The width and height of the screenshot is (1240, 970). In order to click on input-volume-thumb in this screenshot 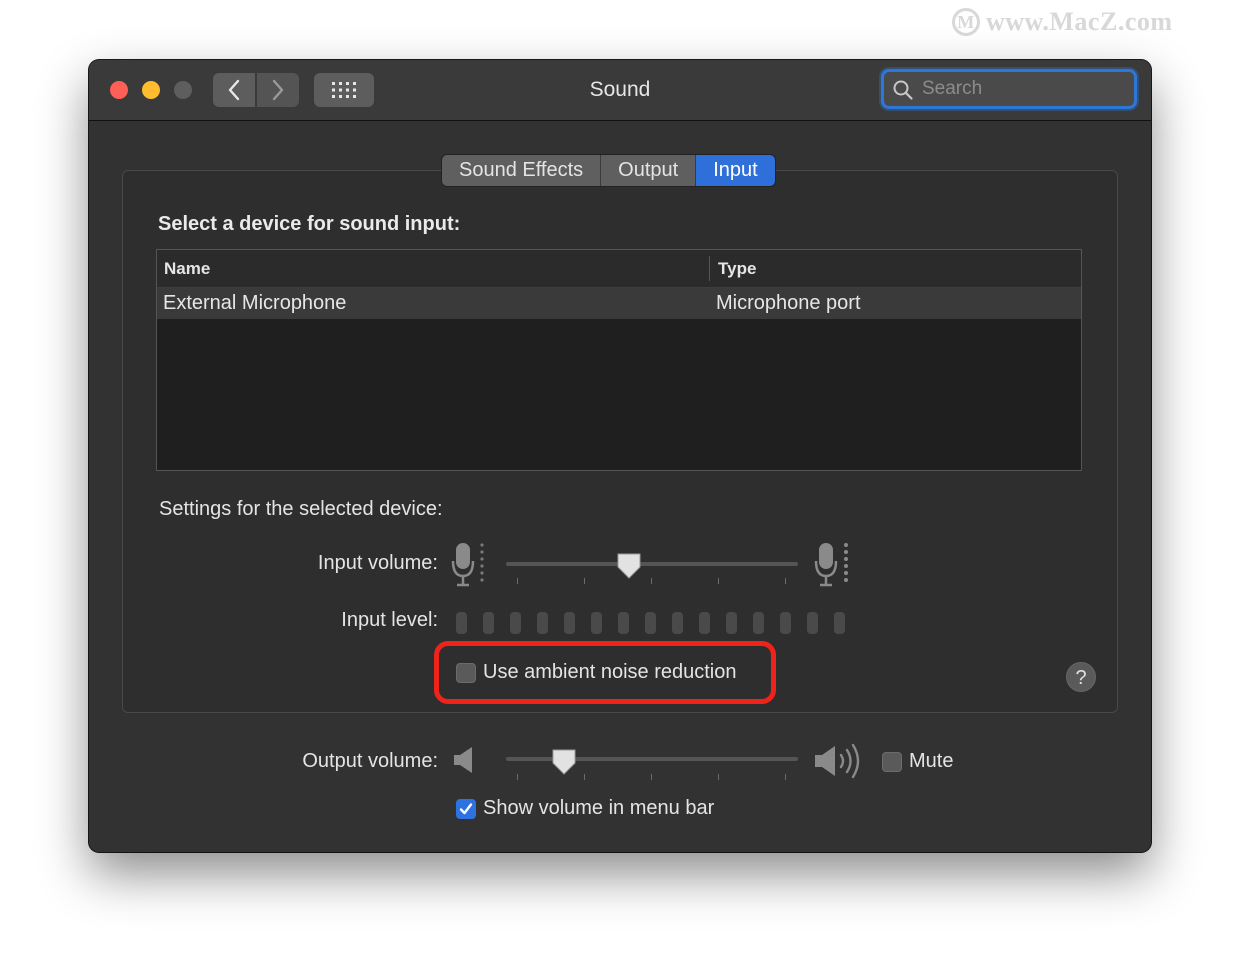, I will do `click(629, 566)`.